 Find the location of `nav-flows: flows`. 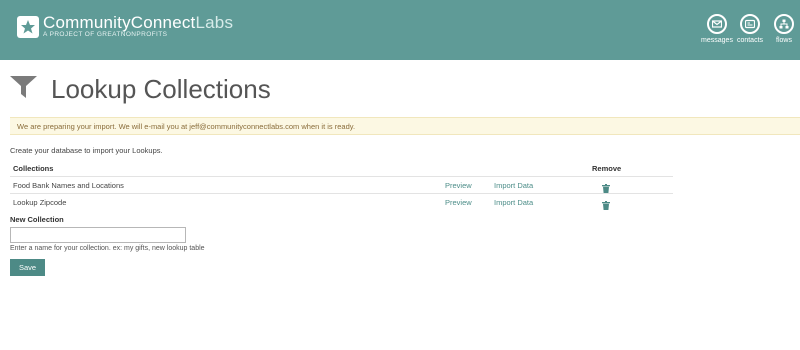

nav-flows: flows is located at coordinates (781, 29).